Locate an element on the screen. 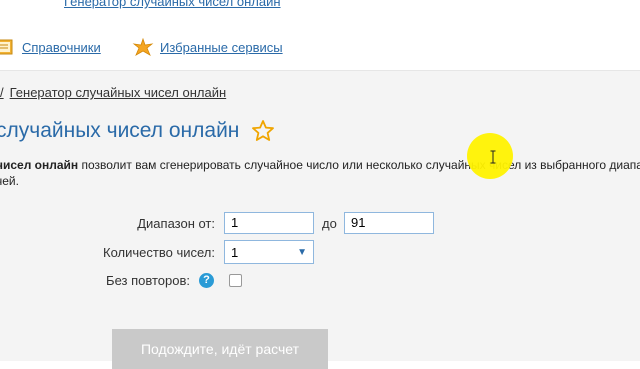 This screenshot has height=369, width=640. submit-button: Подождите, идёт расчет is located at coordinates (220, 349).